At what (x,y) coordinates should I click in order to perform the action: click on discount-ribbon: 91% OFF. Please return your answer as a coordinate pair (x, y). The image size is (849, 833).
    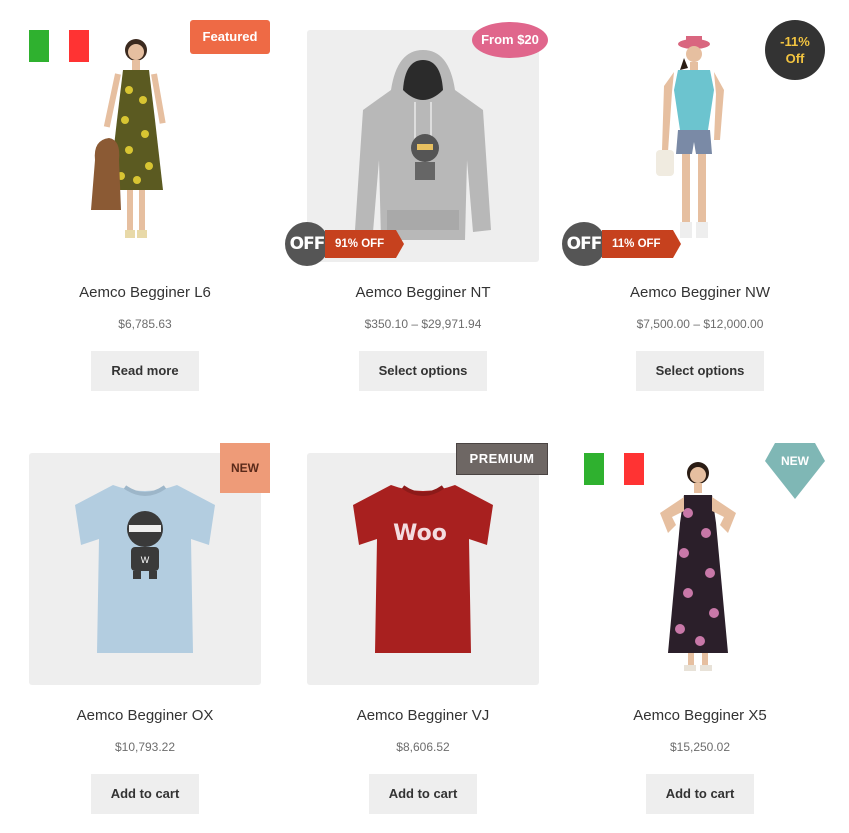
    Looking at the image, I should click on (365, 244).